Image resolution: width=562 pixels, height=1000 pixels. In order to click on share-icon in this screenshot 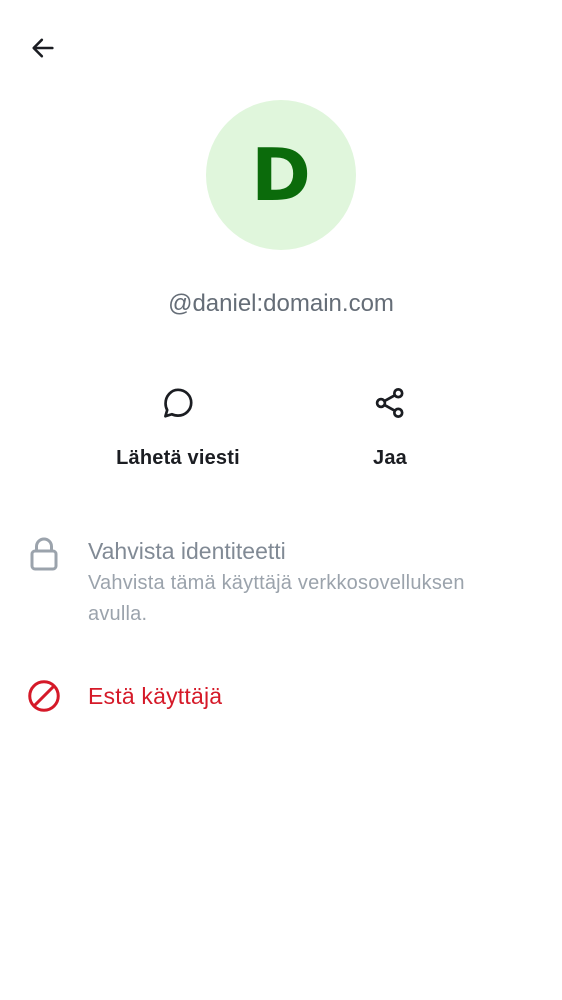, I will do `click(390, 403)`.